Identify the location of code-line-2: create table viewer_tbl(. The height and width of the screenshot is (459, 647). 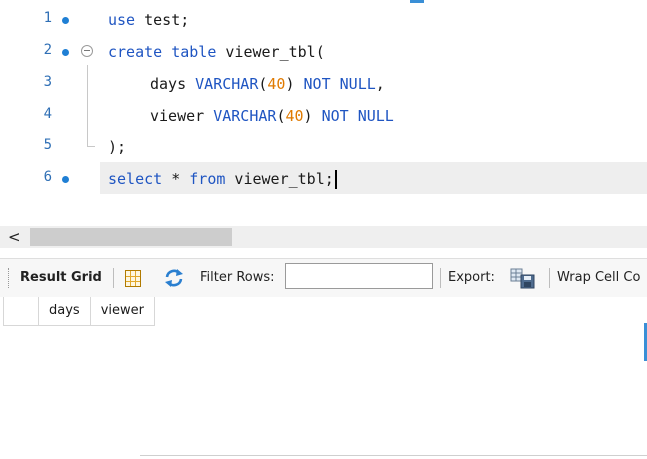
(216, 52).